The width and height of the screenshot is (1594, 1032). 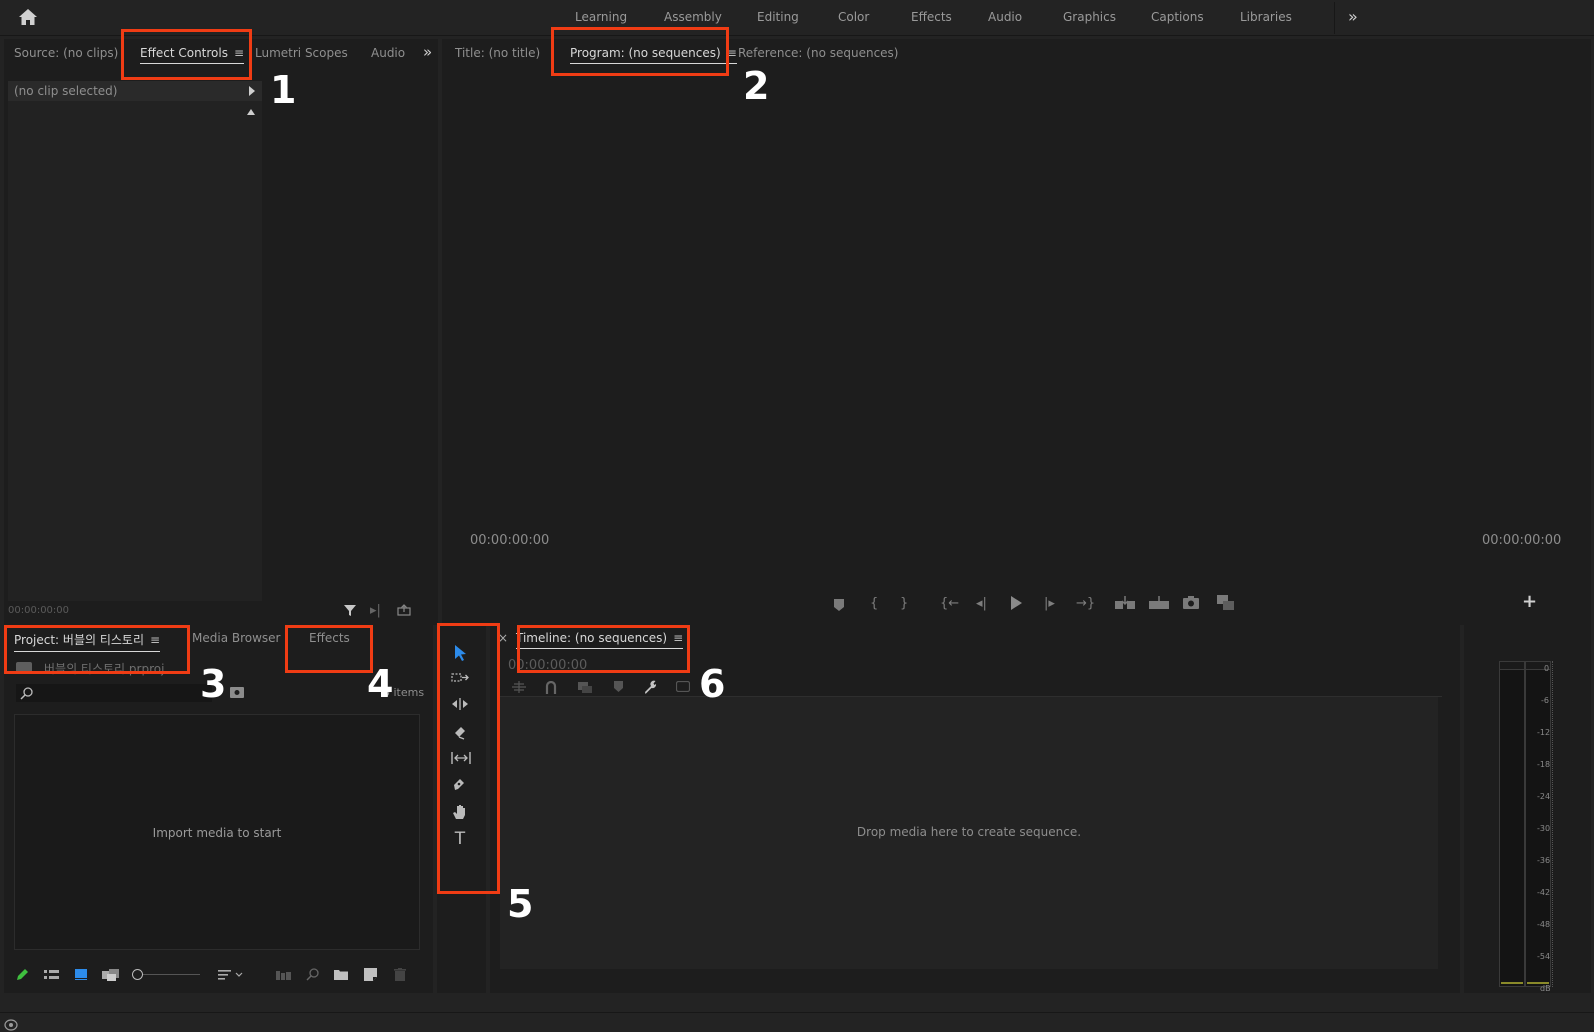 What do you see at coordinates (251, 112) in the screenshot?
I see `scroll-up-icon` at bounding box center [251, 112].